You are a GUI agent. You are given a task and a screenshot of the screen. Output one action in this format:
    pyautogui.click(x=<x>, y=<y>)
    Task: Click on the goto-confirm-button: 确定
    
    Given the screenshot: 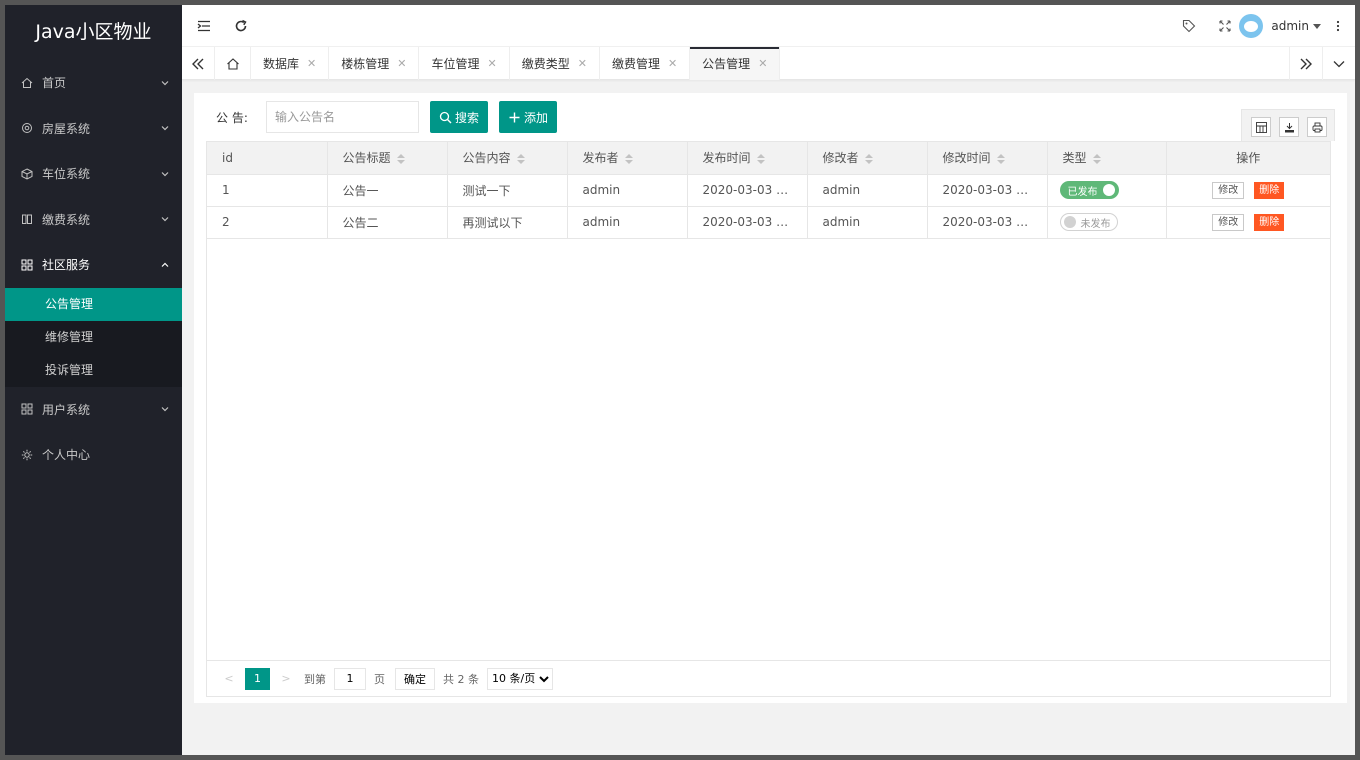 What is the action you would take?
    pyautogui.click(x=415, y=678)
    